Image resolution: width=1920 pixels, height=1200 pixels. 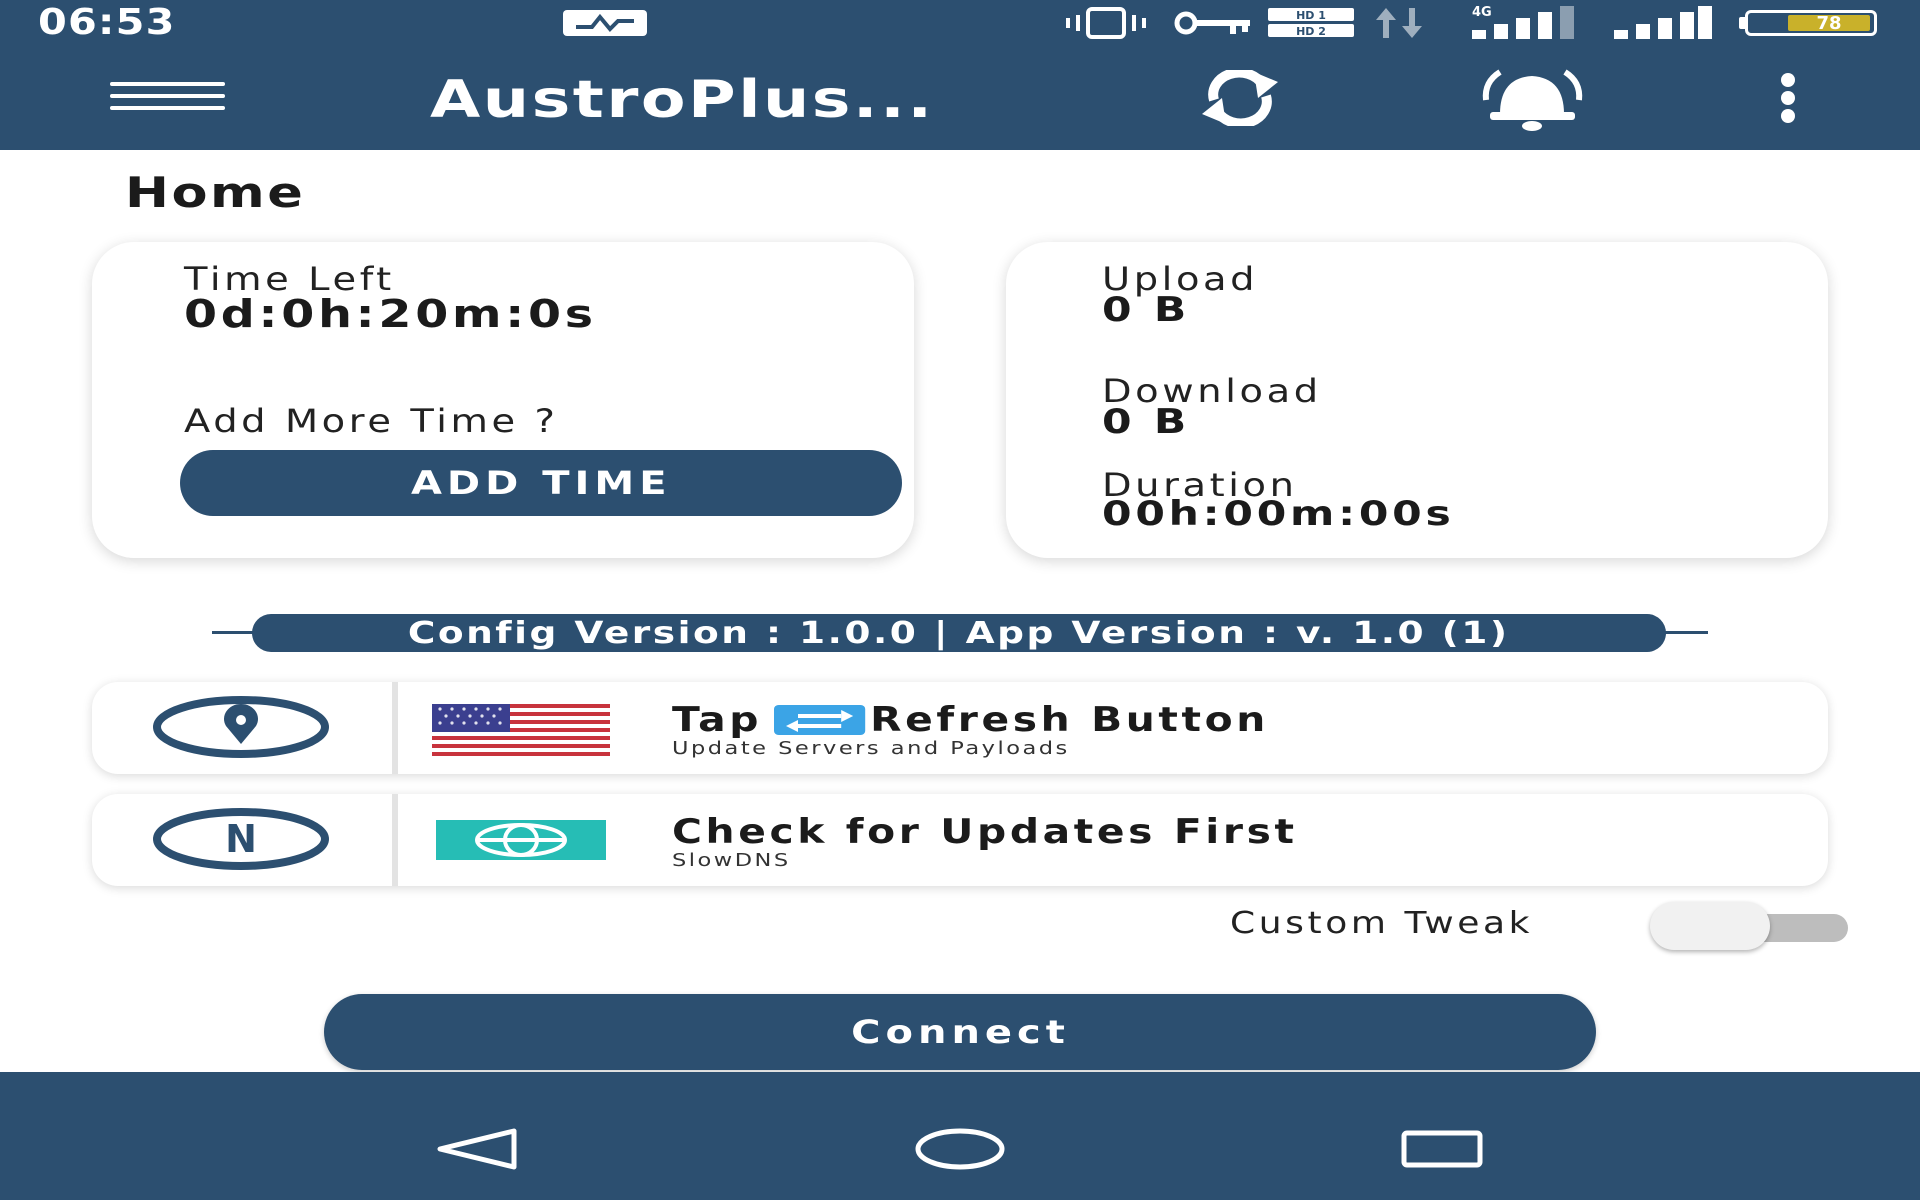 What do you see at coordinates (1146, 422) in the screenshot?
I see `download-value: 0 B` at bounding box center [1146, 422].